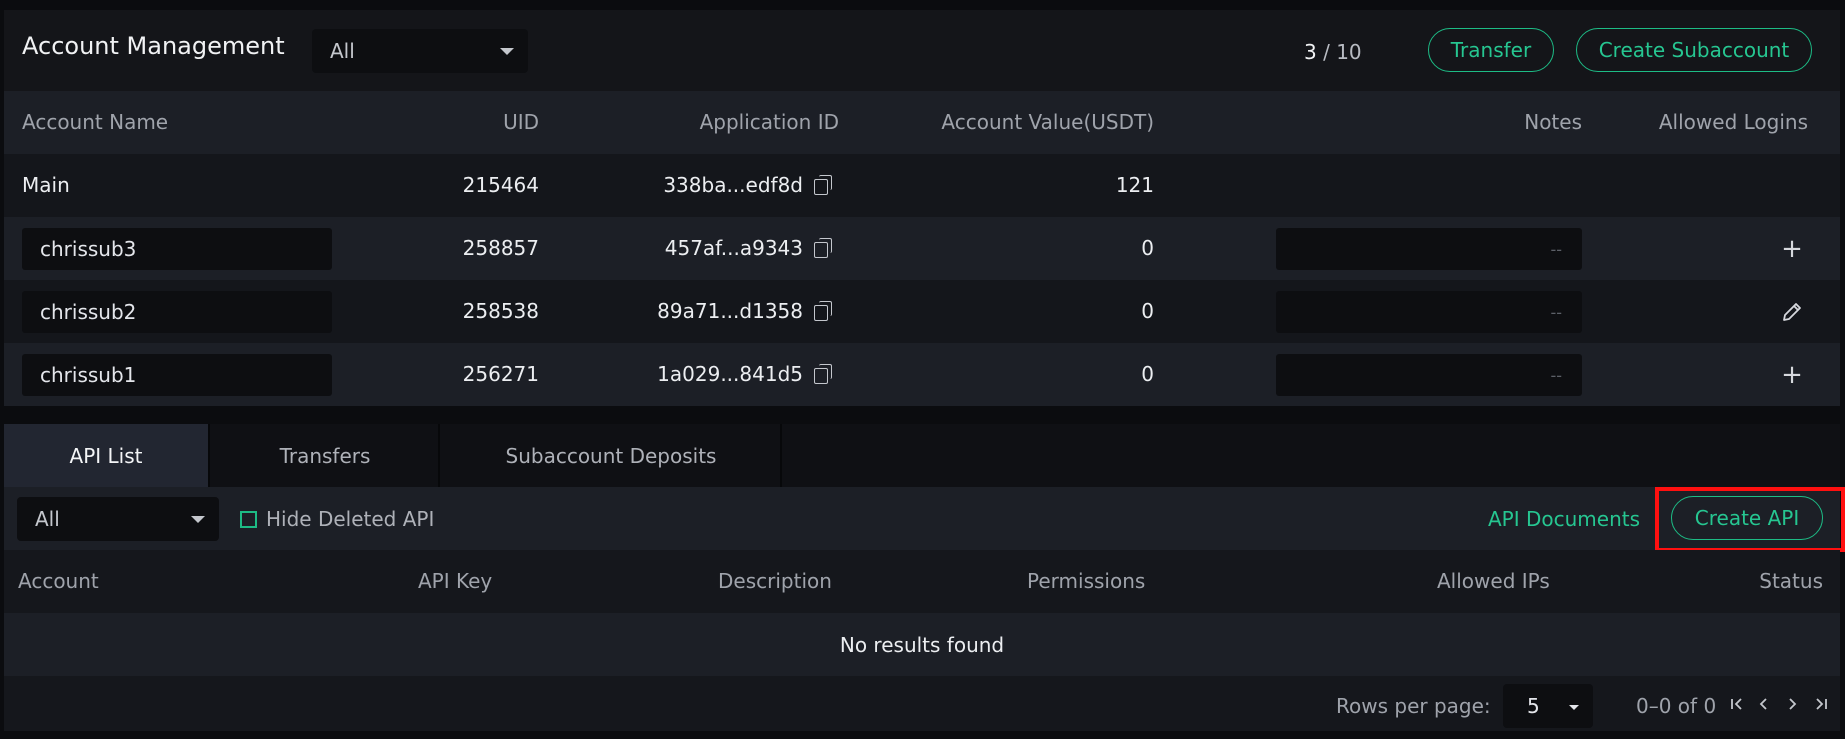  What do you see at coordinates (730, 311) in the screenshot?
I see `application-id: 89a71...d1358` at bounding box center [730, 311].